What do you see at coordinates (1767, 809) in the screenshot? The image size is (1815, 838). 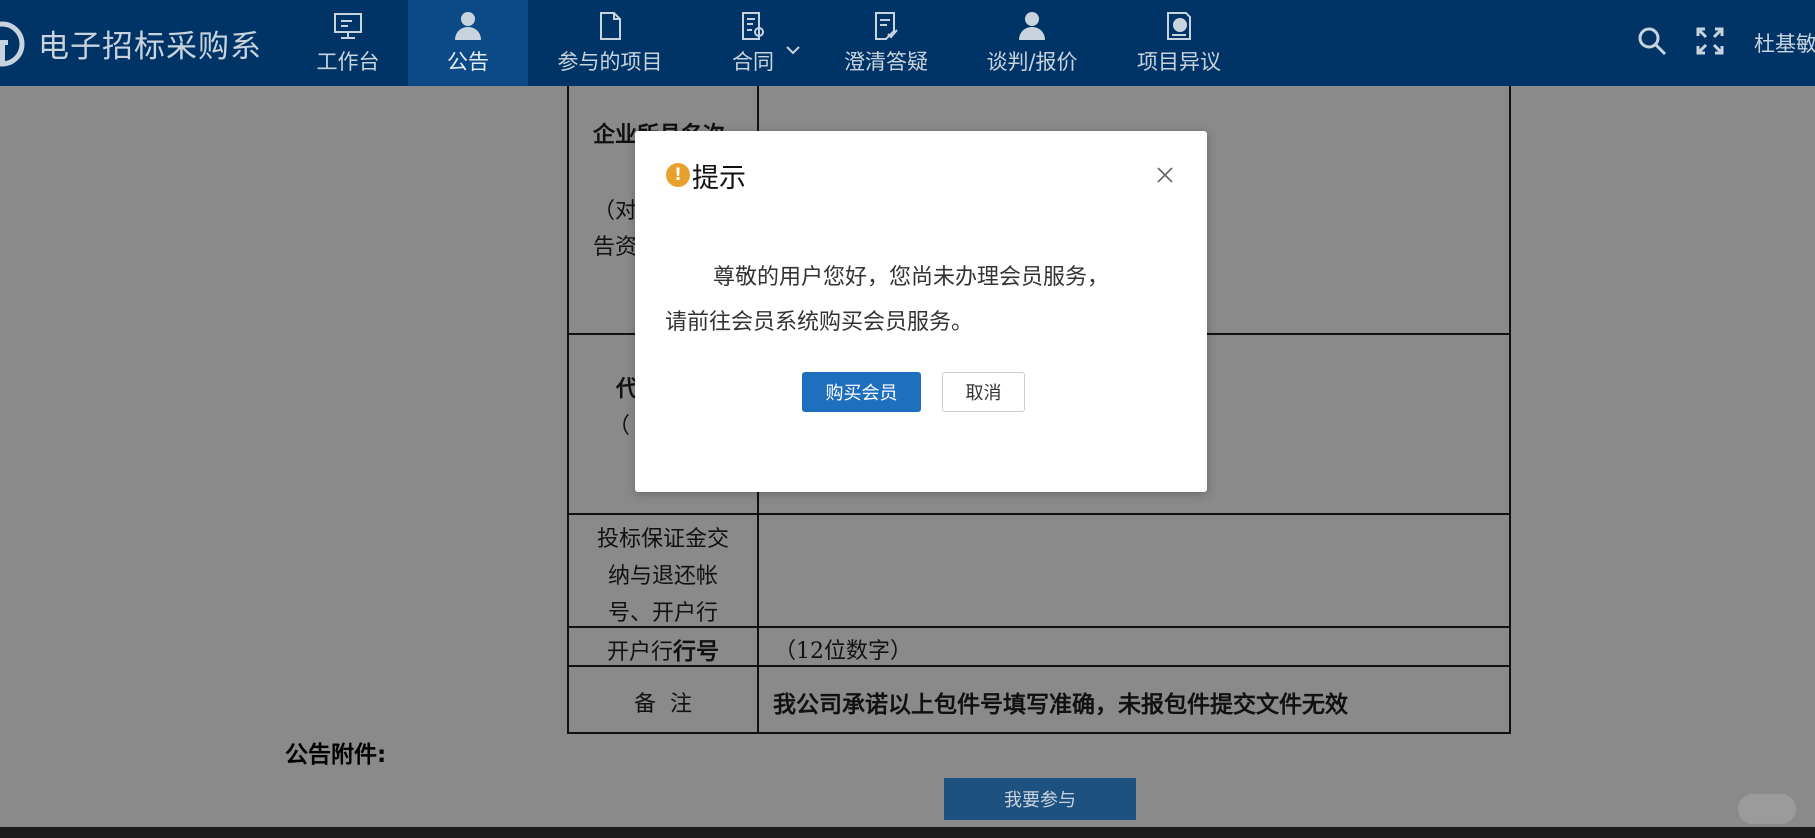 I see `watermark: 小红书` at bounding box center [1767, 809].